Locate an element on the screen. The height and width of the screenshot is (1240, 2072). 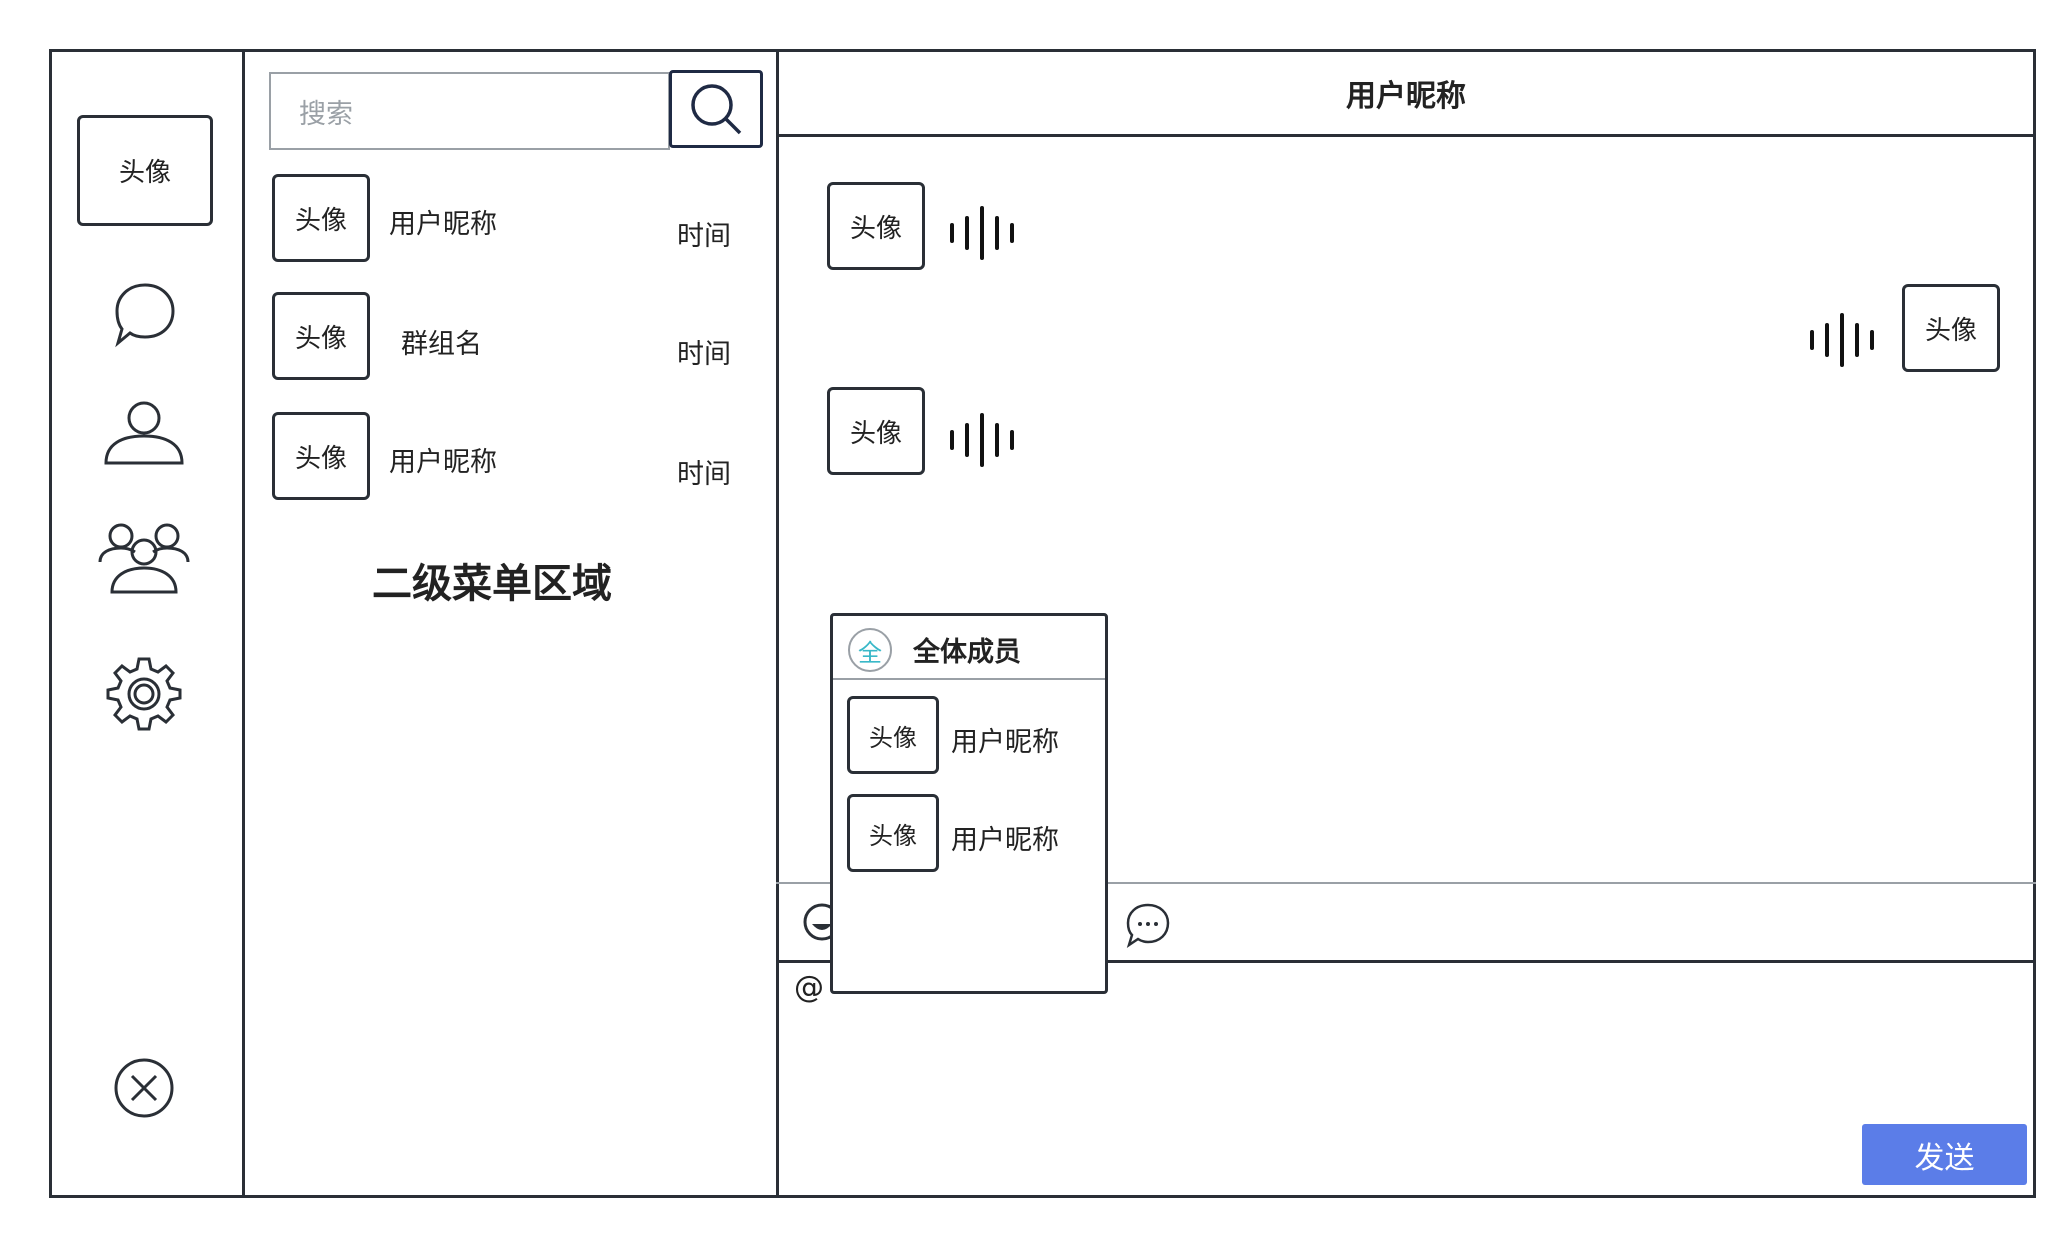
user-avatar: 头像 is located at coordinates (145, 170).